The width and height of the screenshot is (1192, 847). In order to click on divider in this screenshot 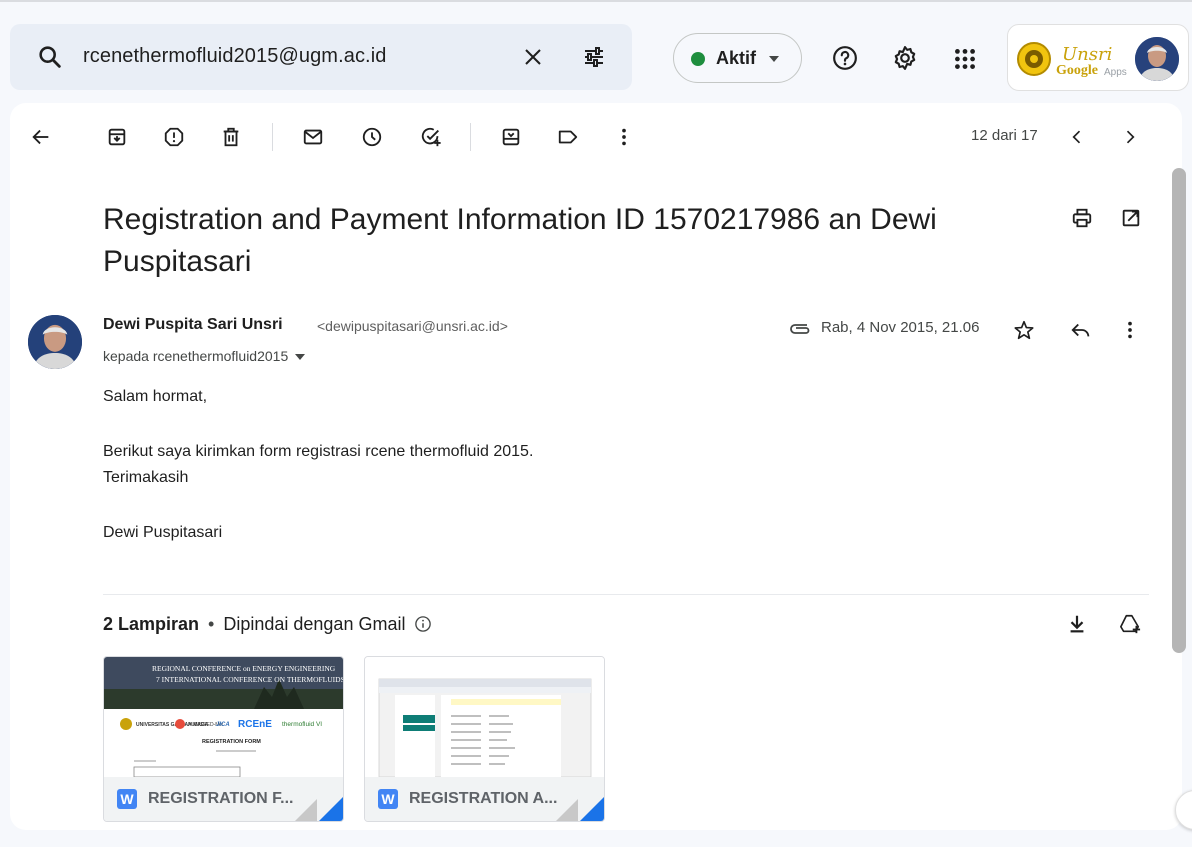, I will do `click(626, 594)`.